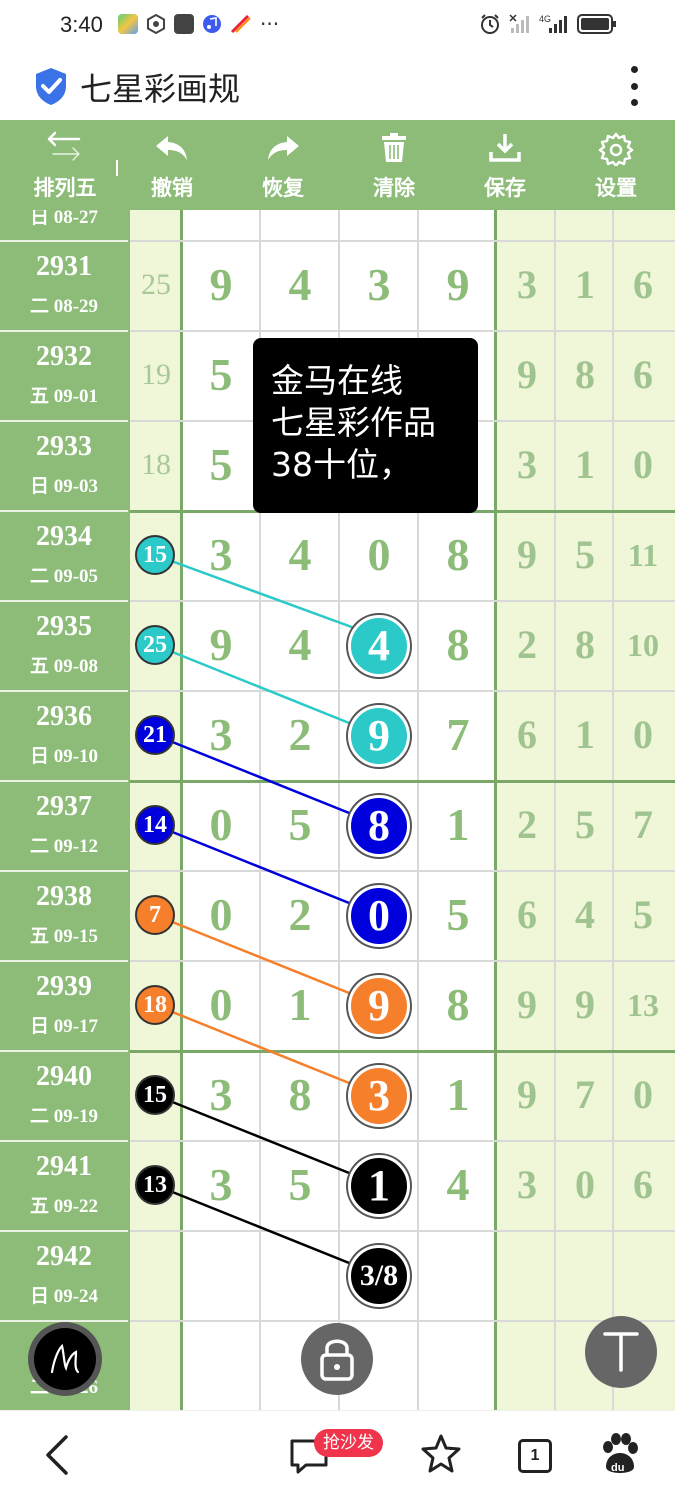 The height and width of the screenshot is (1500, 675). I want to click on signal-4g-icon: 4G, so click(553, 23).